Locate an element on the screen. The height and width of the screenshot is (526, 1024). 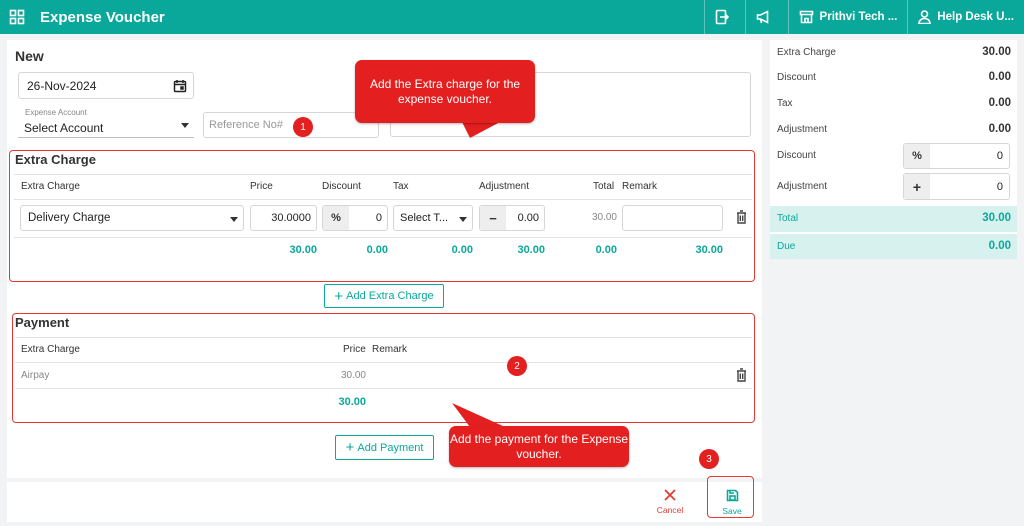
discount-input: % 0 is located at coordinates (355, 218).